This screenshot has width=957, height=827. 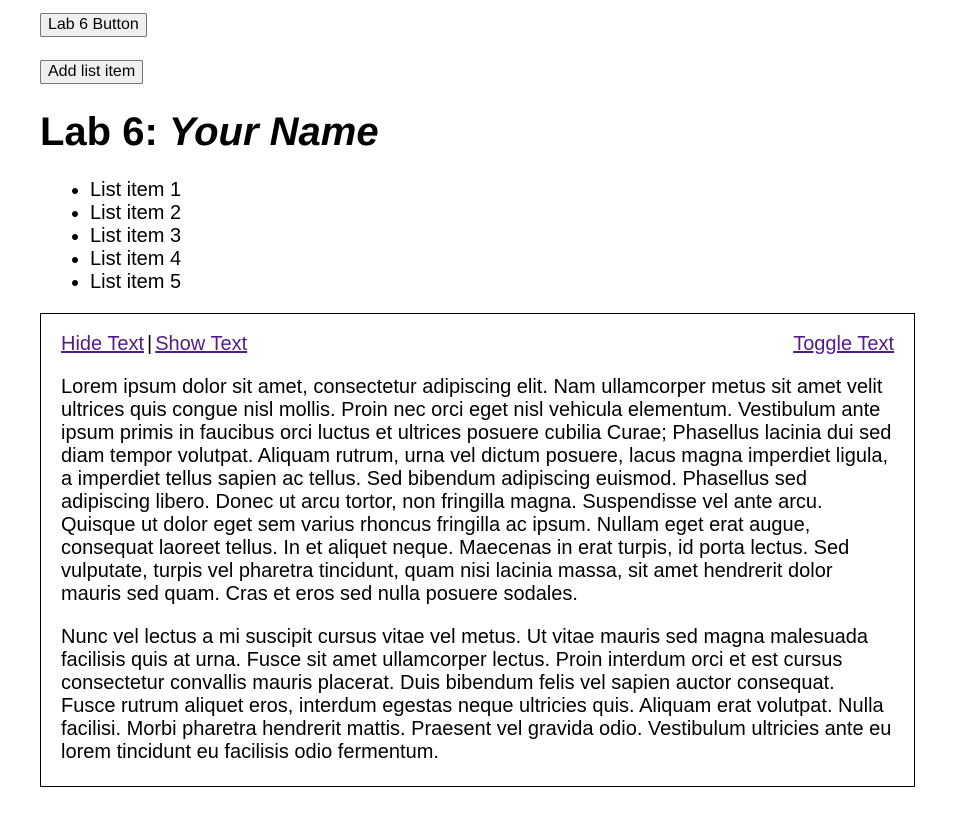 I want to click on lab-button-row: Lab 6 Button, so click(x=477, y=25).